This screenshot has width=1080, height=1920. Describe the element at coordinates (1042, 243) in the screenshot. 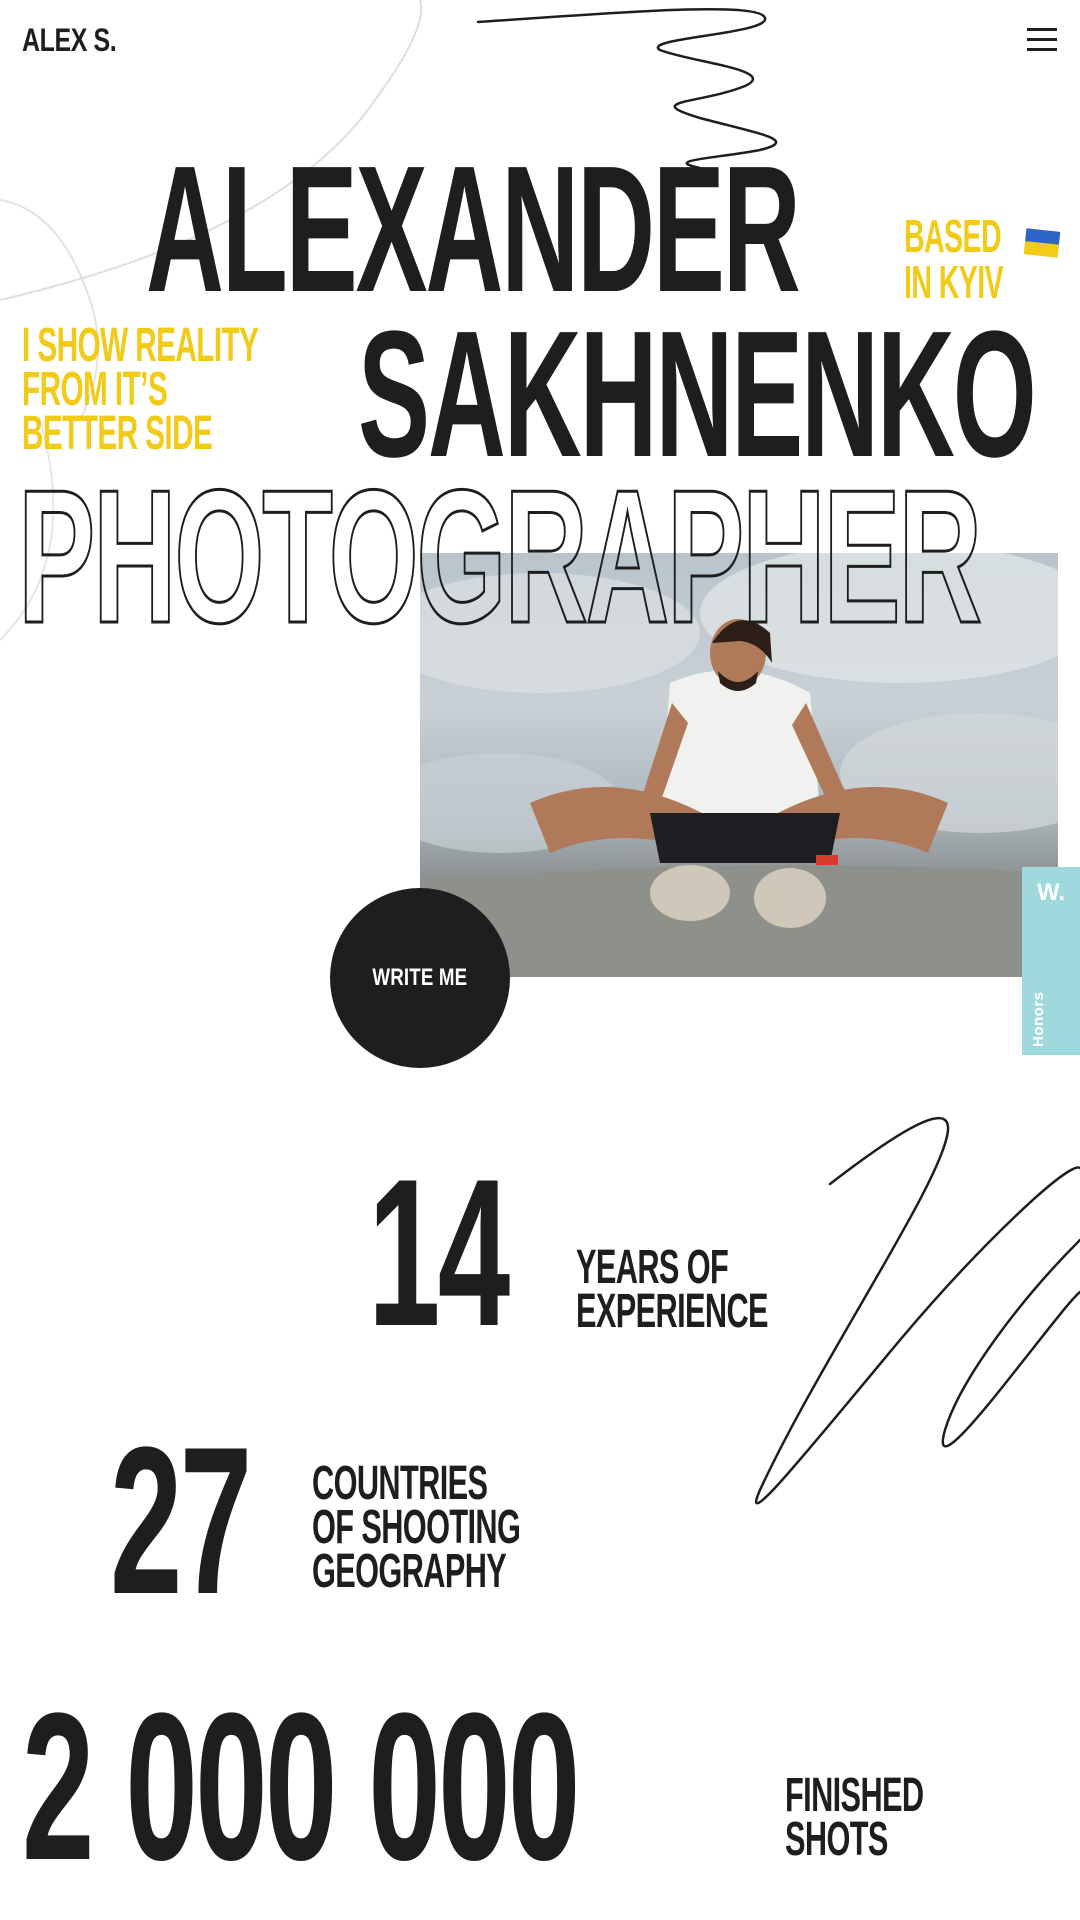

I see `ukraine-flag-icon` at that location.